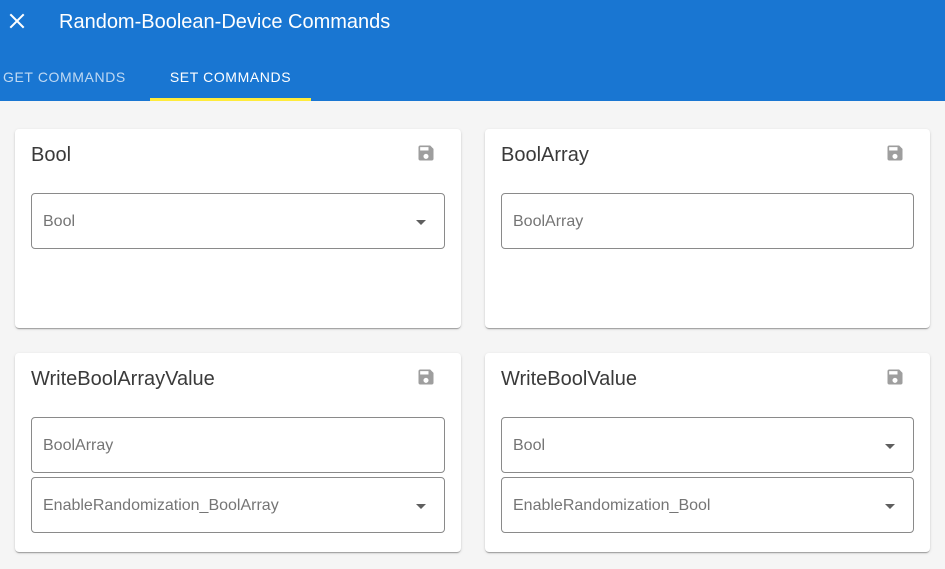 The width and height of the screenshot is (945, 569). Describe the element at coordinates (612, 505) in the screenshot. I see `field-label: EnableRandomization_Bool` at that location.